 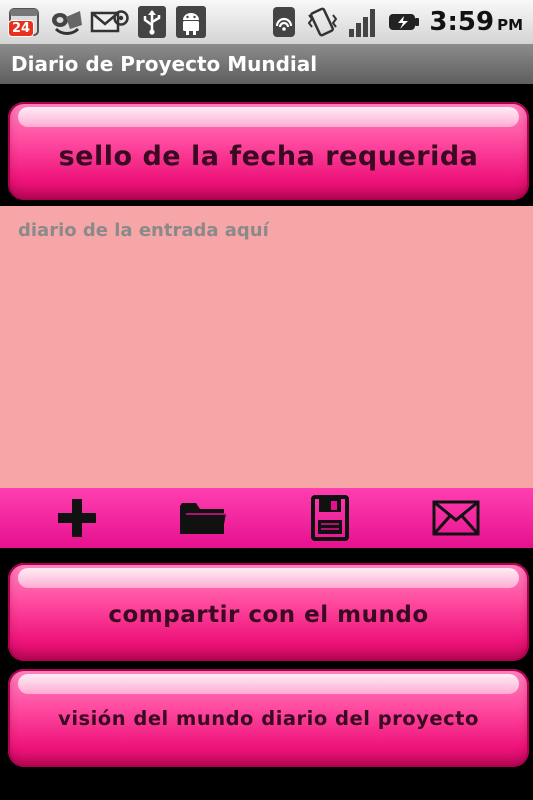 What do you see at coordinates (191, 22) in the screenshot?
I see `android-debug-icon` at bounding box center [191, 22].